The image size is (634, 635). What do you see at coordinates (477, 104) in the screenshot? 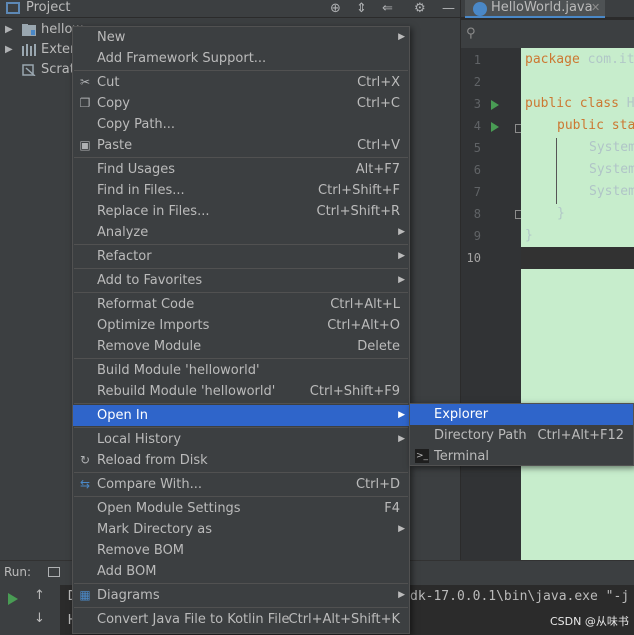
I see `line-number: 3` at bounding box center [477, 104].